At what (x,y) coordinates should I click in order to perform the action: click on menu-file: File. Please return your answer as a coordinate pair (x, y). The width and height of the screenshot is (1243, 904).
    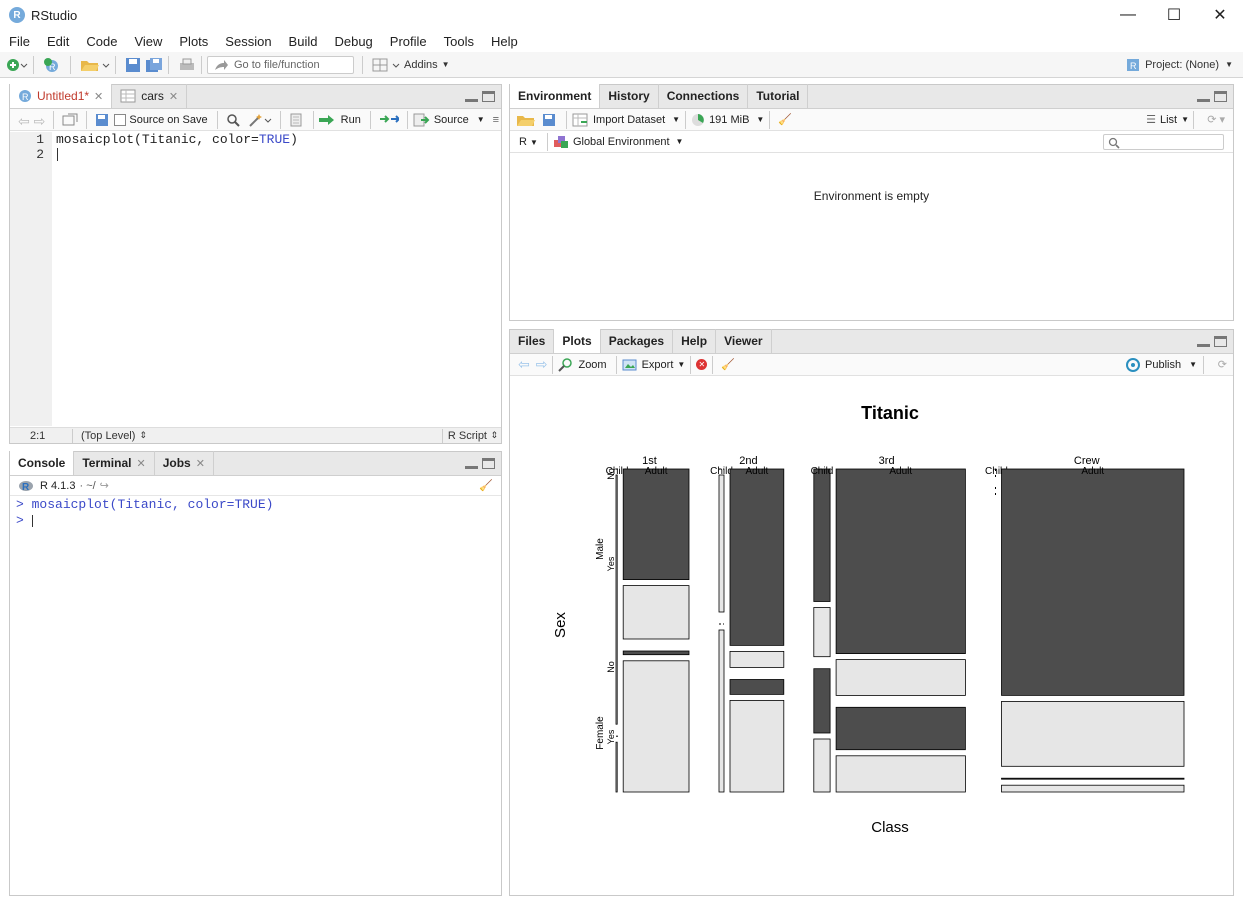
    Looking at the image, I should click on (19, 41).